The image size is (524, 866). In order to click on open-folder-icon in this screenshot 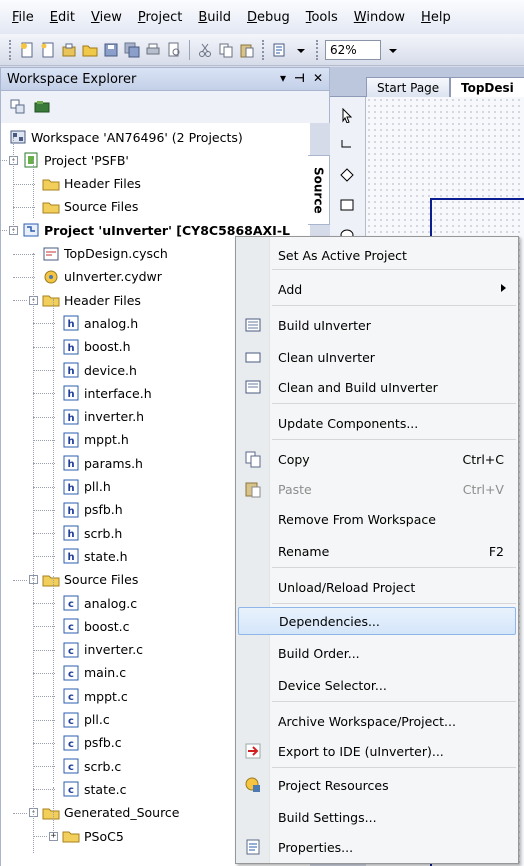, I will do `click(90, 50)`.